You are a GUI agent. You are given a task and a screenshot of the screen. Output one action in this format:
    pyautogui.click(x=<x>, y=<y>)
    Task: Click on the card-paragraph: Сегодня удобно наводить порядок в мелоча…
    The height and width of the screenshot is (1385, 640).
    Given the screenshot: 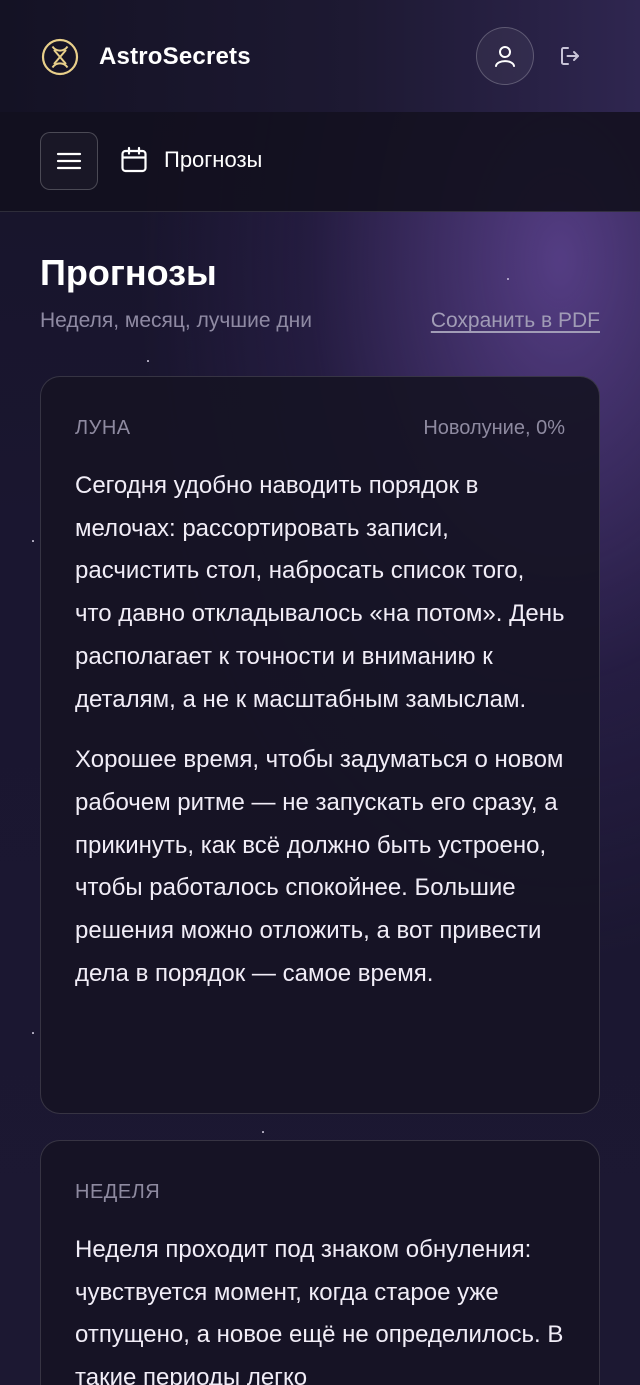 What is the action you would take?
    pyautogui.click(x=320, y=592)
    